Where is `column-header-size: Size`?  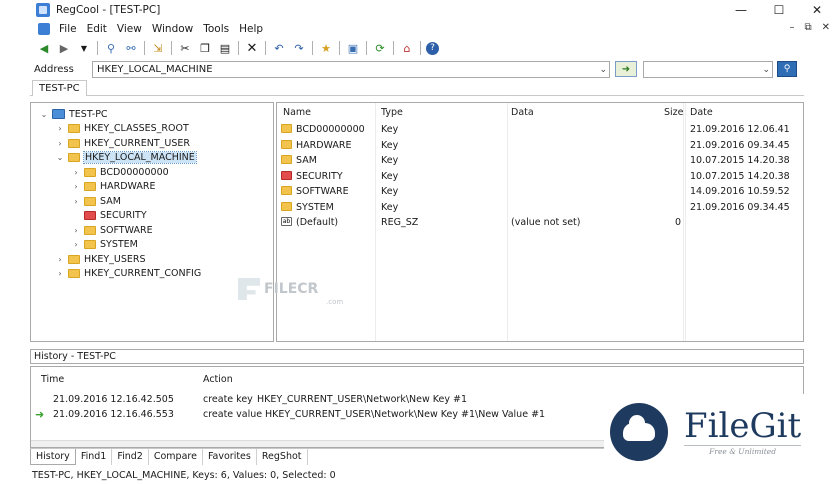
column-header-size: Size is located at coordinates (674, 112).